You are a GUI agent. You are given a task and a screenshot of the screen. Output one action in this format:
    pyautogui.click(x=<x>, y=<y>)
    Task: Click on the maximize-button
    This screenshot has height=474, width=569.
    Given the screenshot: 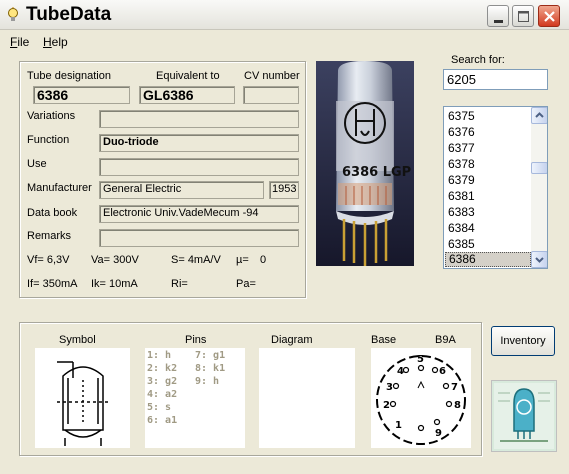 What is the action you would take?
    pyautogui.click(x=523, y=16)
    